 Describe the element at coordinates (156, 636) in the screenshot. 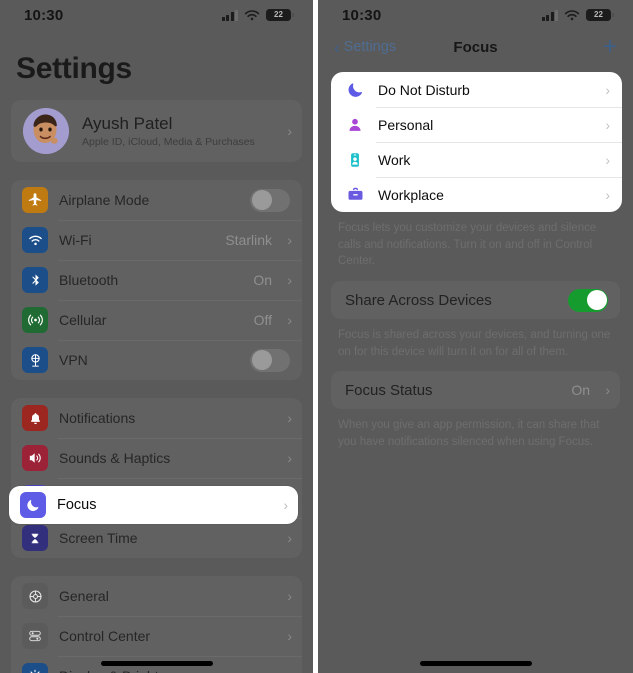

I see `sidebar-item-control-center: Control Center ›` at that location.